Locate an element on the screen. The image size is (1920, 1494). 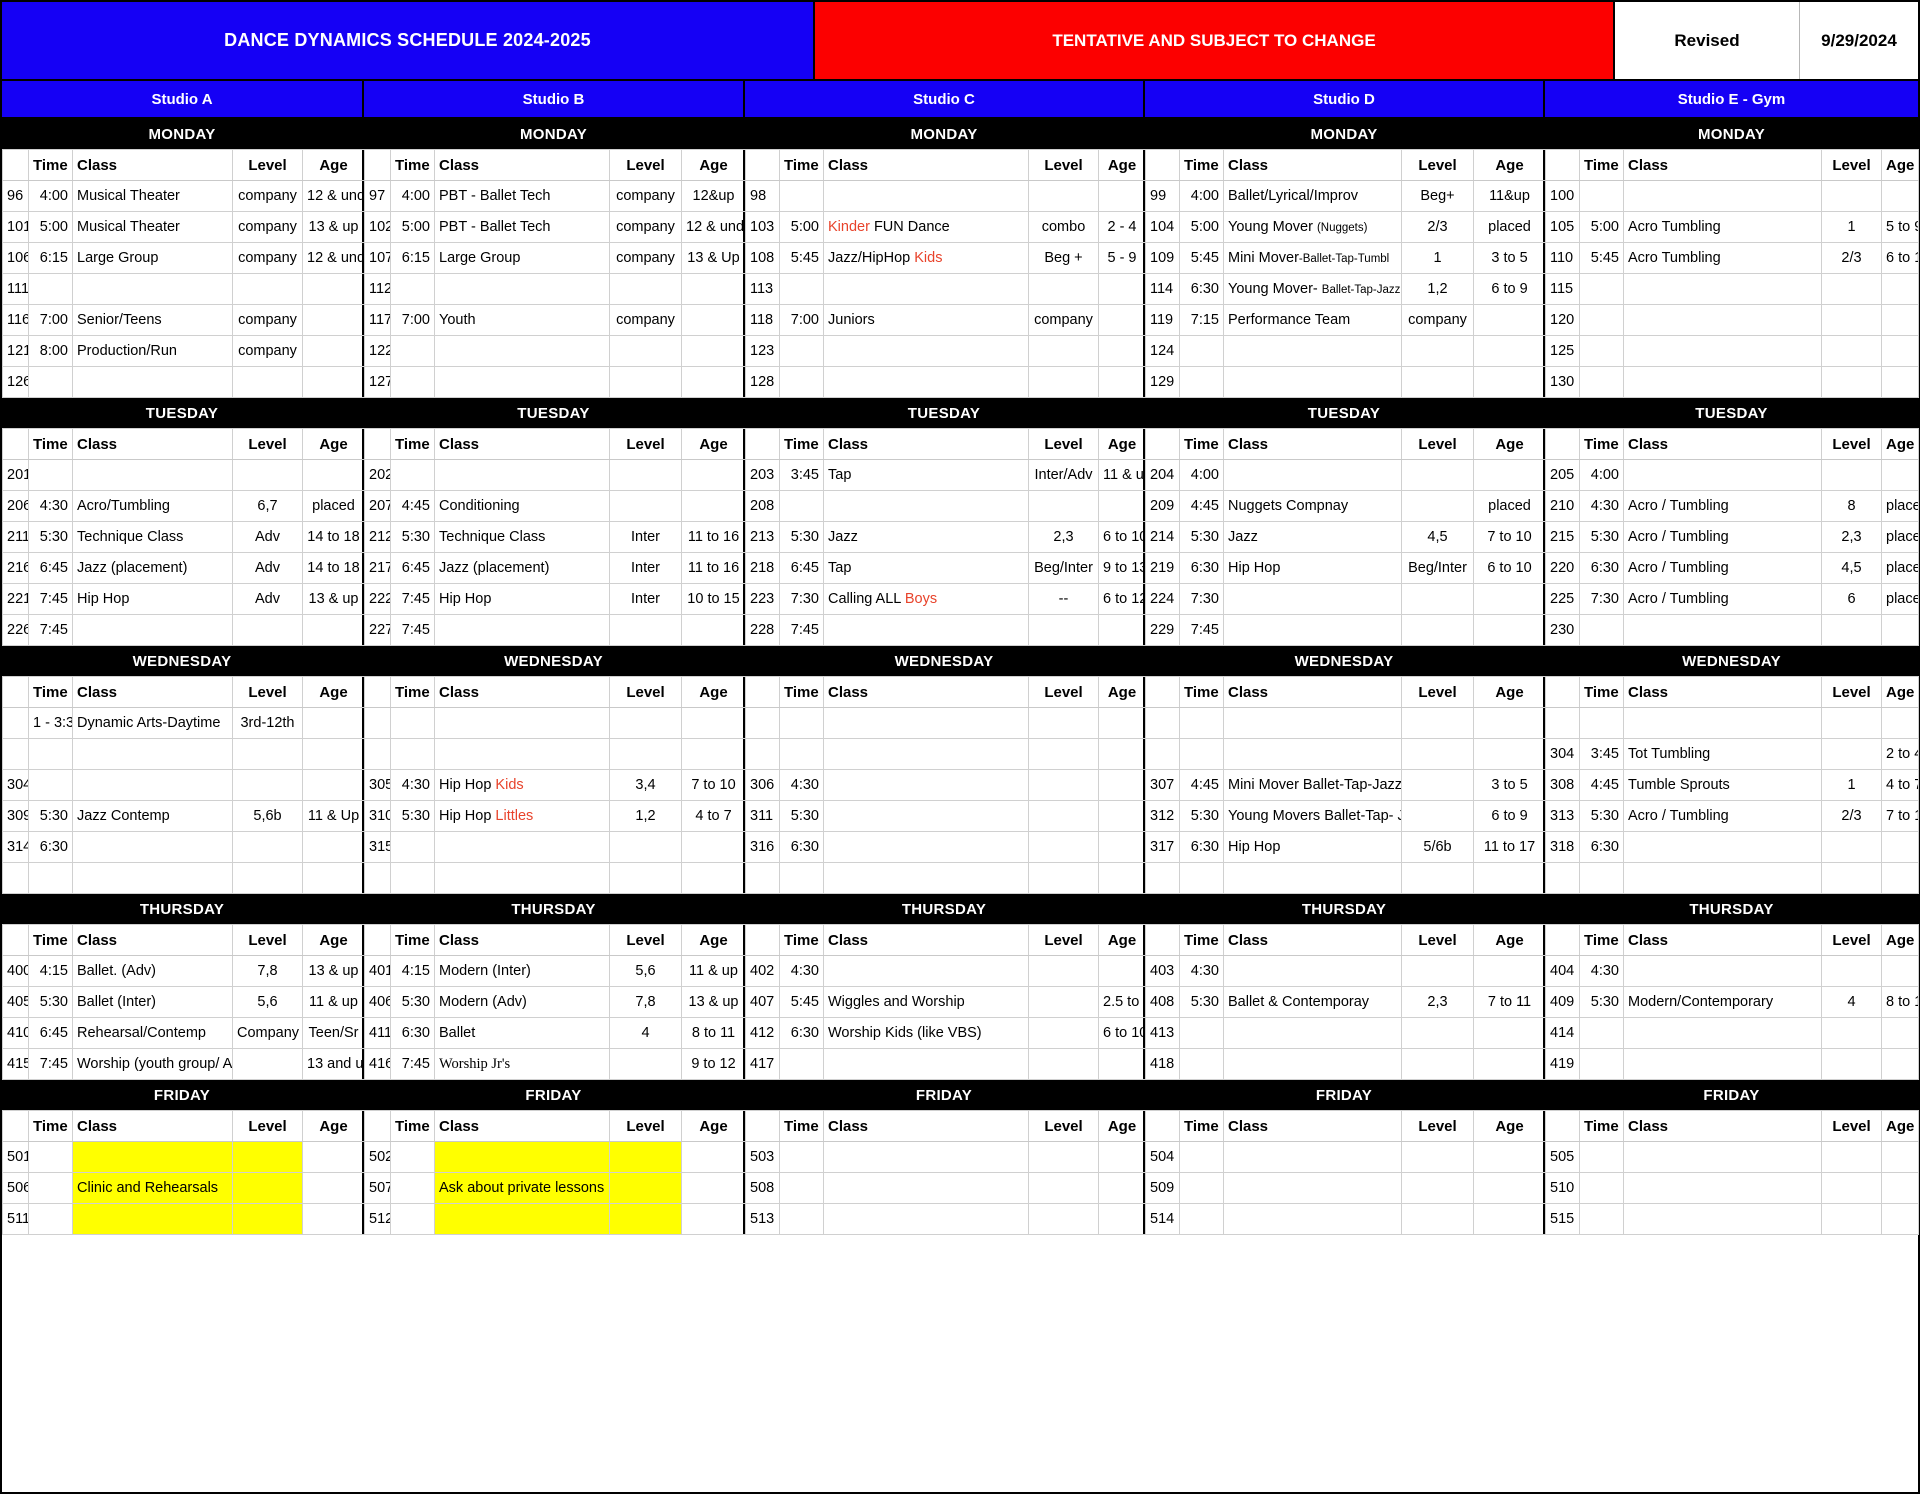
table-row: 509 is located at coordinates (1345, 1188).